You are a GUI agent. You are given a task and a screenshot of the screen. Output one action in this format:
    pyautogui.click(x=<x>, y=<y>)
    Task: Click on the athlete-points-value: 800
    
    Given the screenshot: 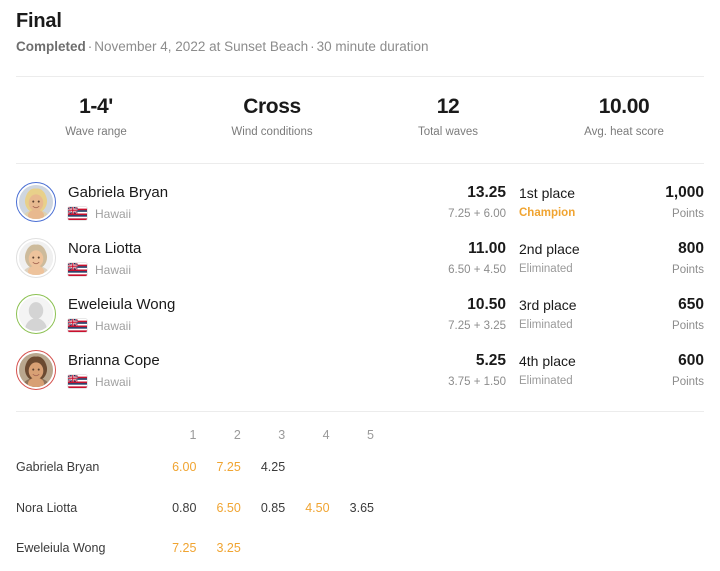 What is the action you would take?
    pyautogui.click(x=691, y=248)
    